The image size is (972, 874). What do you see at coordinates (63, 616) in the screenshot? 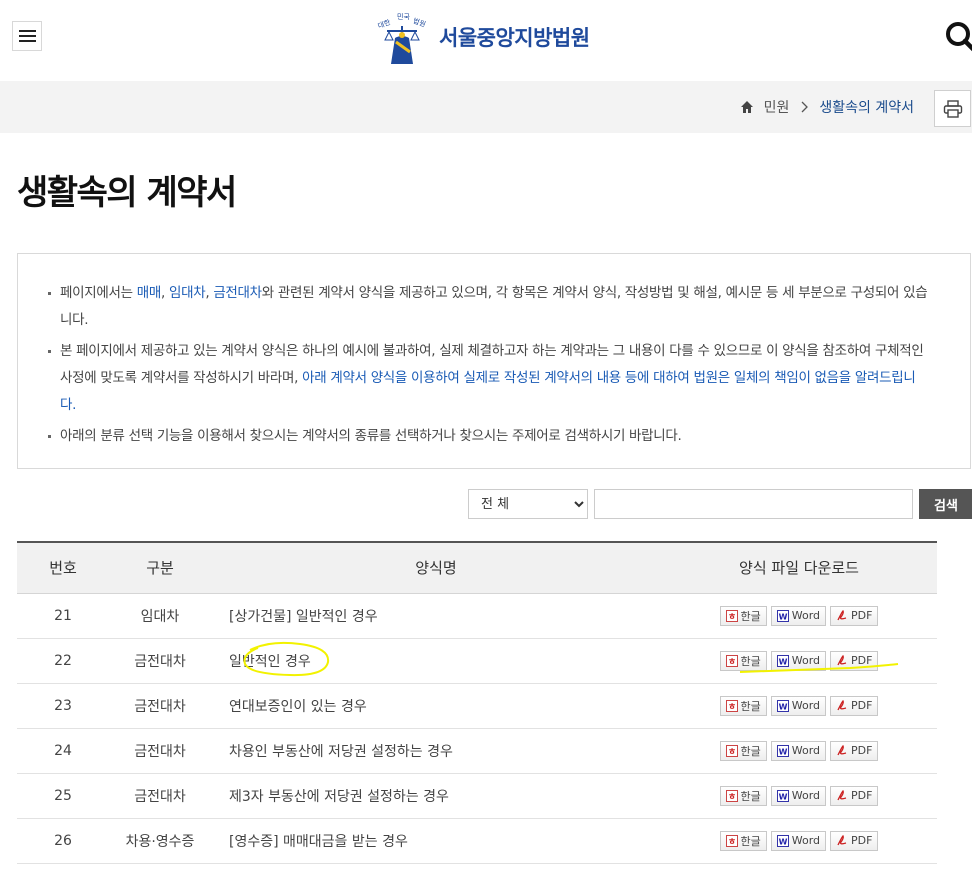
I see `row-number: 21` at bounding box center [63, 616].